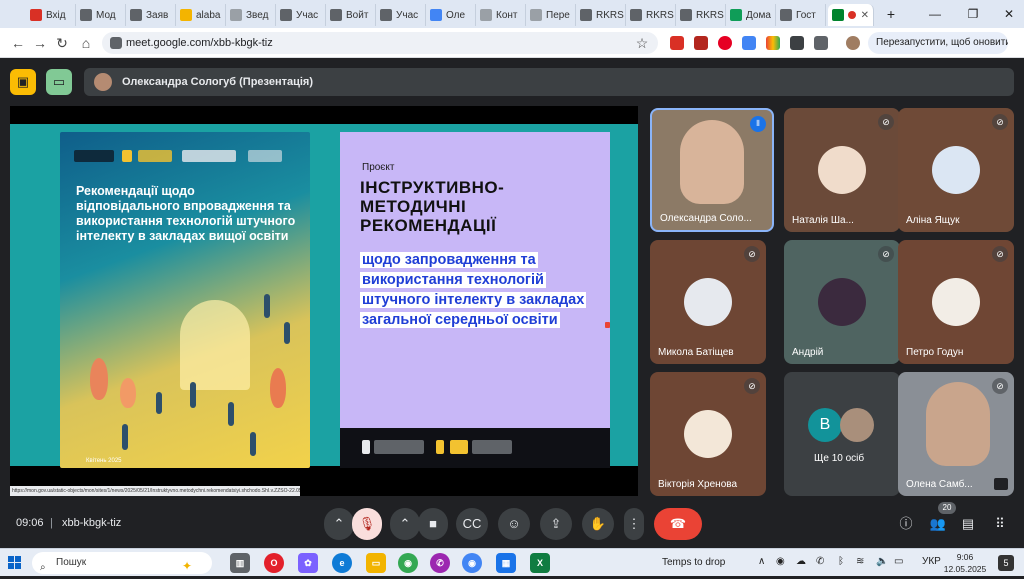 This screenshot has height=579, width=1024. I want to click on bluetooth-icon: ᛒ, so click(841, 561).